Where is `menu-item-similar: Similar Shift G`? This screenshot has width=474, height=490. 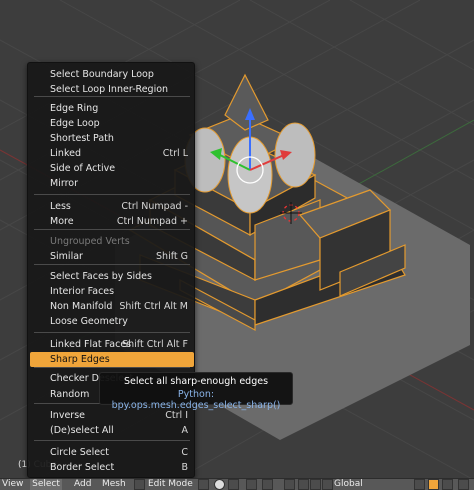 menu-item-similar: Similar Shift G is located at coordinates (112, 256).